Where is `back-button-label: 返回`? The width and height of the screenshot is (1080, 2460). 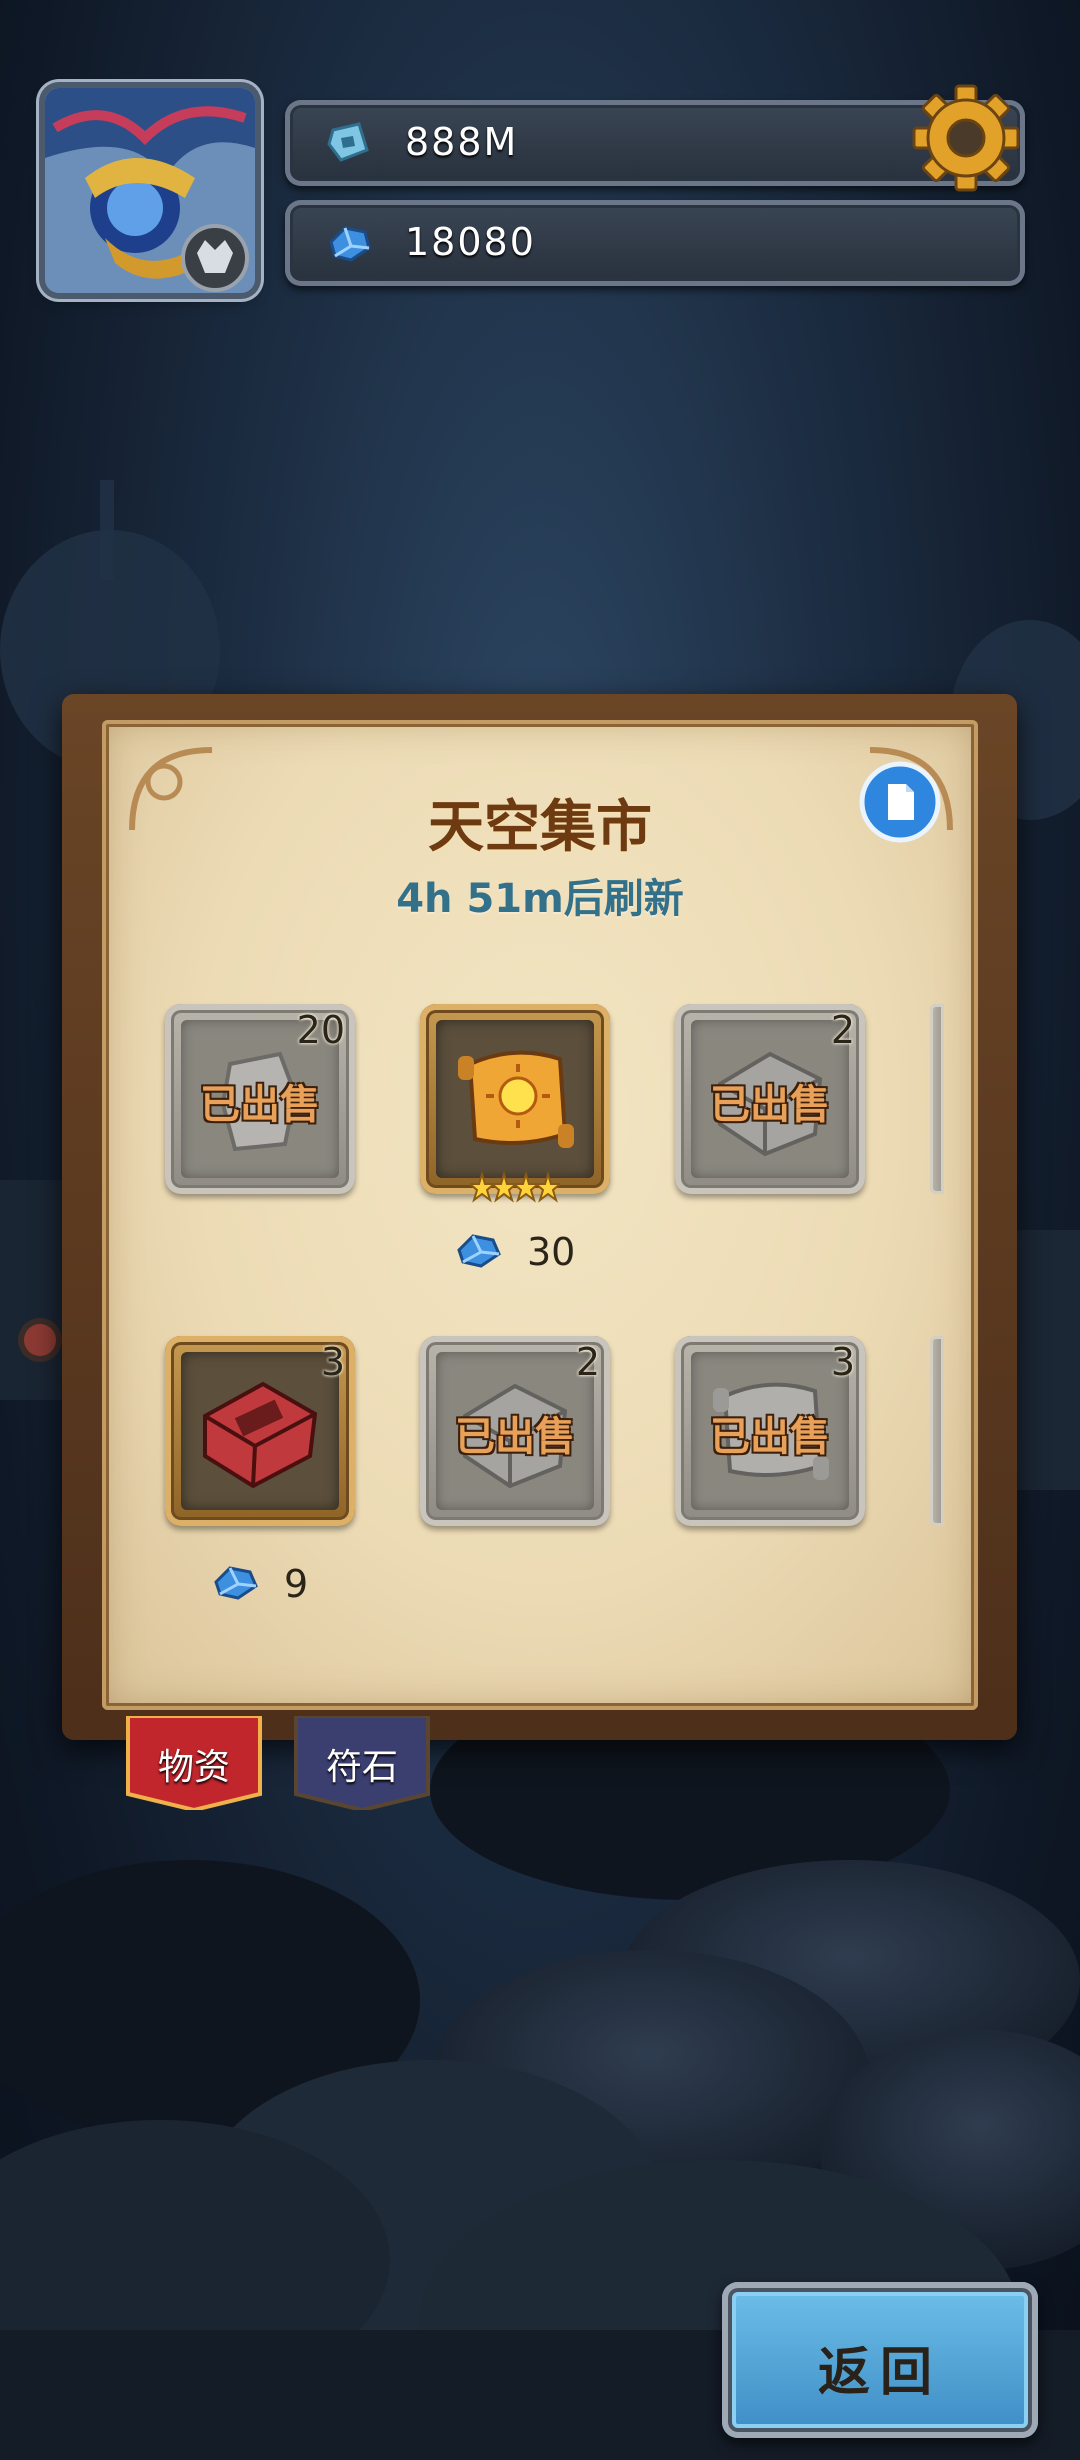 back-button-label: 返回 is located at coordinates (879, 2373).